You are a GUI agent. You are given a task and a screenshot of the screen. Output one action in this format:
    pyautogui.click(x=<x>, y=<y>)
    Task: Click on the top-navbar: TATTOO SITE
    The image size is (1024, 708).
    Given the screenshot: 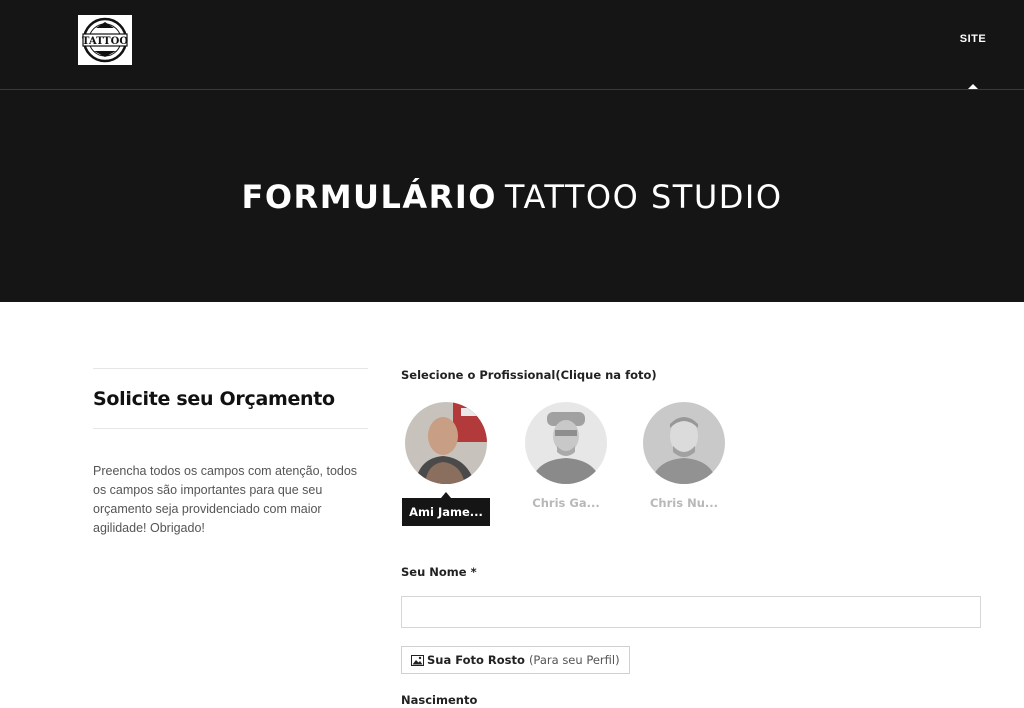 What is the action you would take?
    pyautogui.click(x=512, y=45)
    